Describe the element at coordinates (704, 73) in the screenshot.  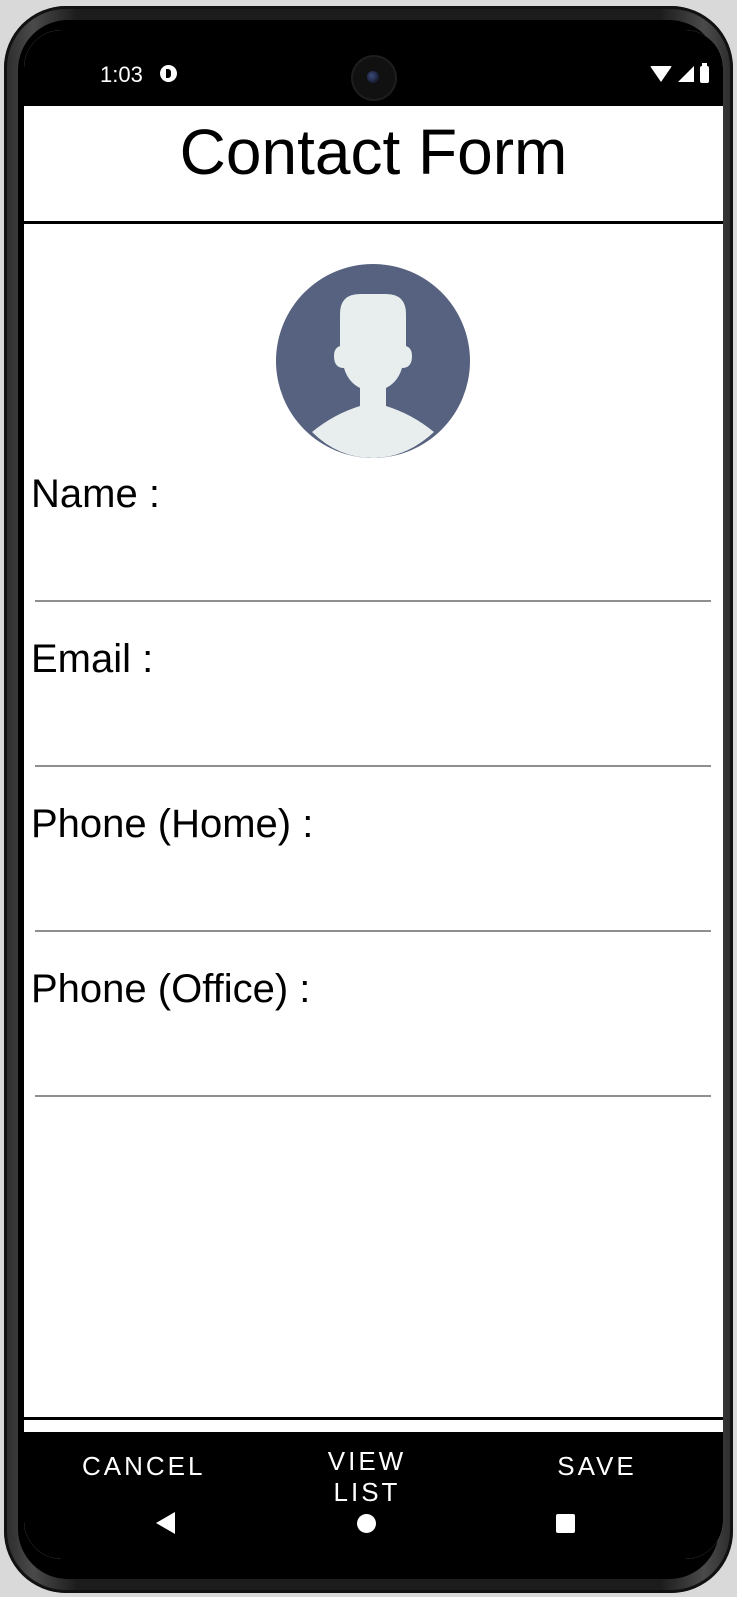
I see `battery-icon` at that location.